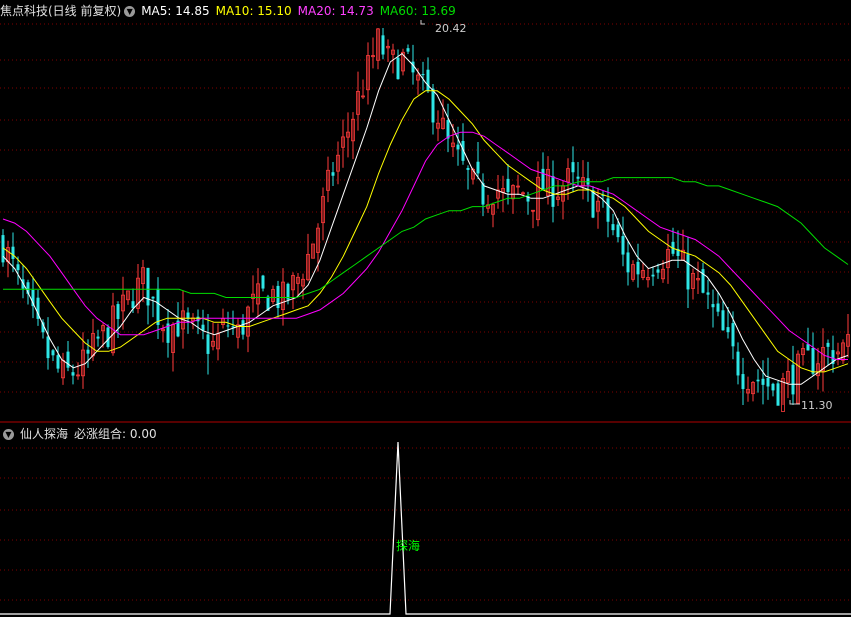  I want to click on signal-label: 探海, so click(408, 545).